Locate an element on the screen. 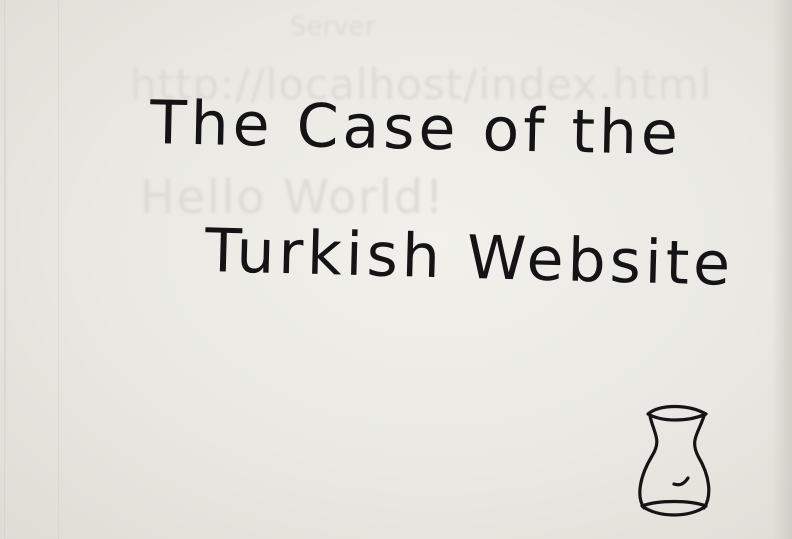  paper-inner-edge is located at coordinates (58, 269).